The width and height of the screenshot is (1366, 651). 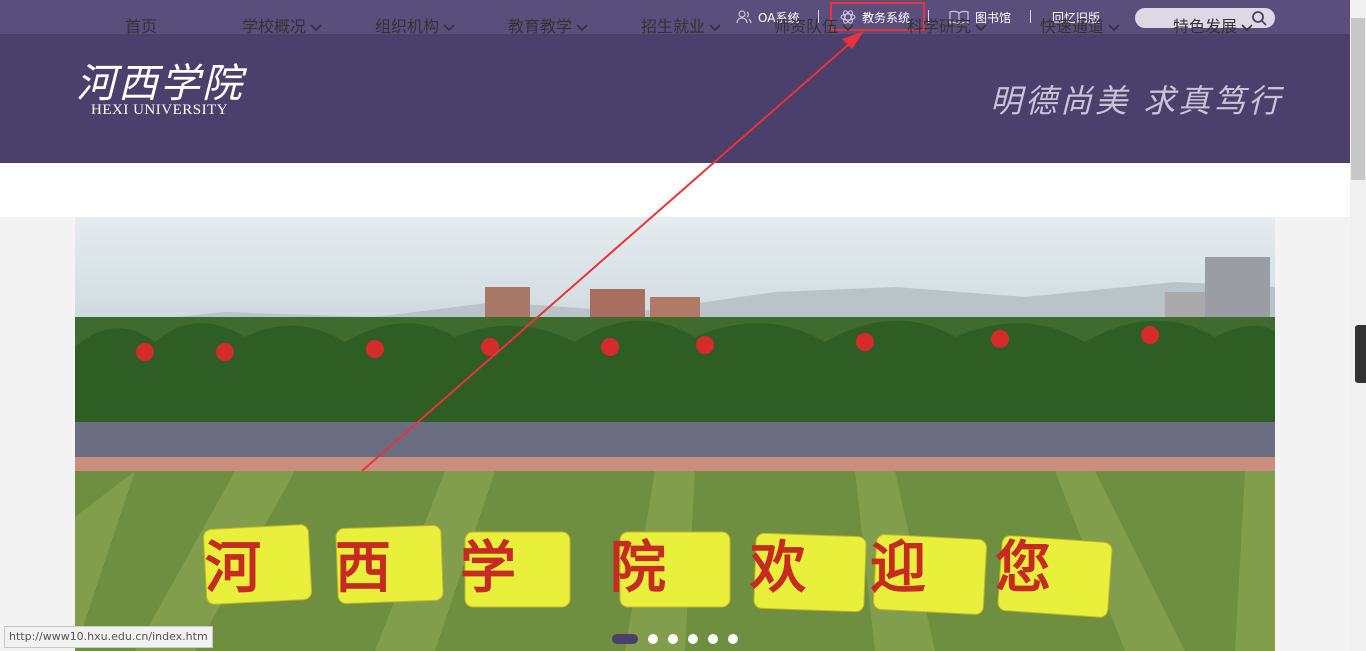 What do you see at coordinates (274, 26) in the screenshot?
I see `nav-label: 学校概况` at bounding box center [274, 26].